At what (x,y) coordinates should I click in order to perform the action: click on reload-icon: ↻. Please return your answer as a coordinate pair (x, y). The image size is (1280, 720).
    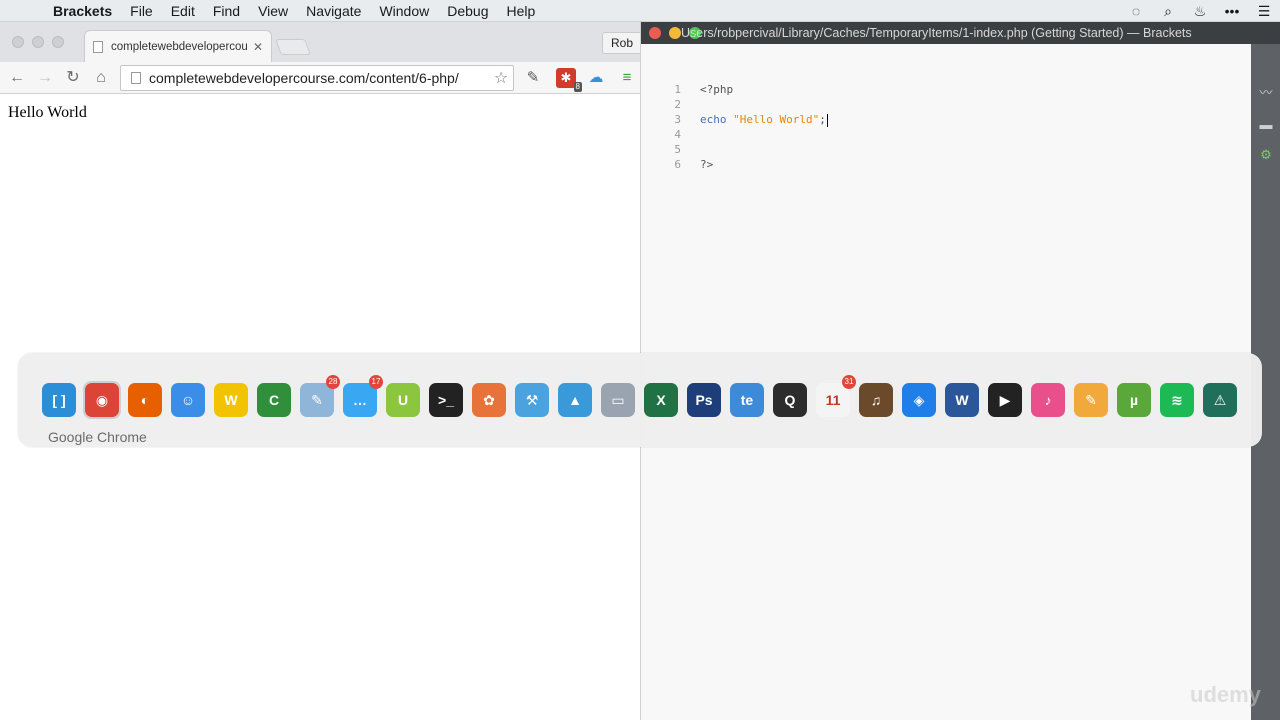
    Looking at the image, I should click on (73, 78).